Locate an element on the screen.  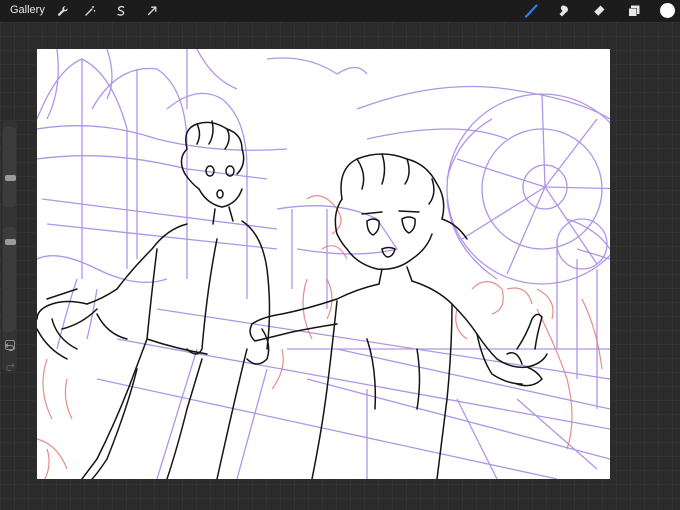
color-swatch is located at coordinates (667, 10).